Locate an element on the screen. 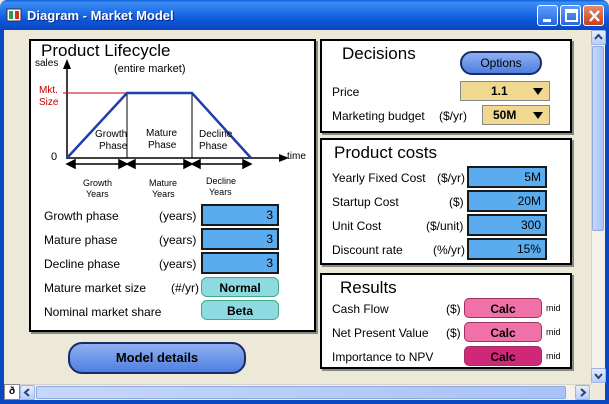 This screenshot has width=609, height=404. zero-label: 0 is located at coordinates (54, 157).